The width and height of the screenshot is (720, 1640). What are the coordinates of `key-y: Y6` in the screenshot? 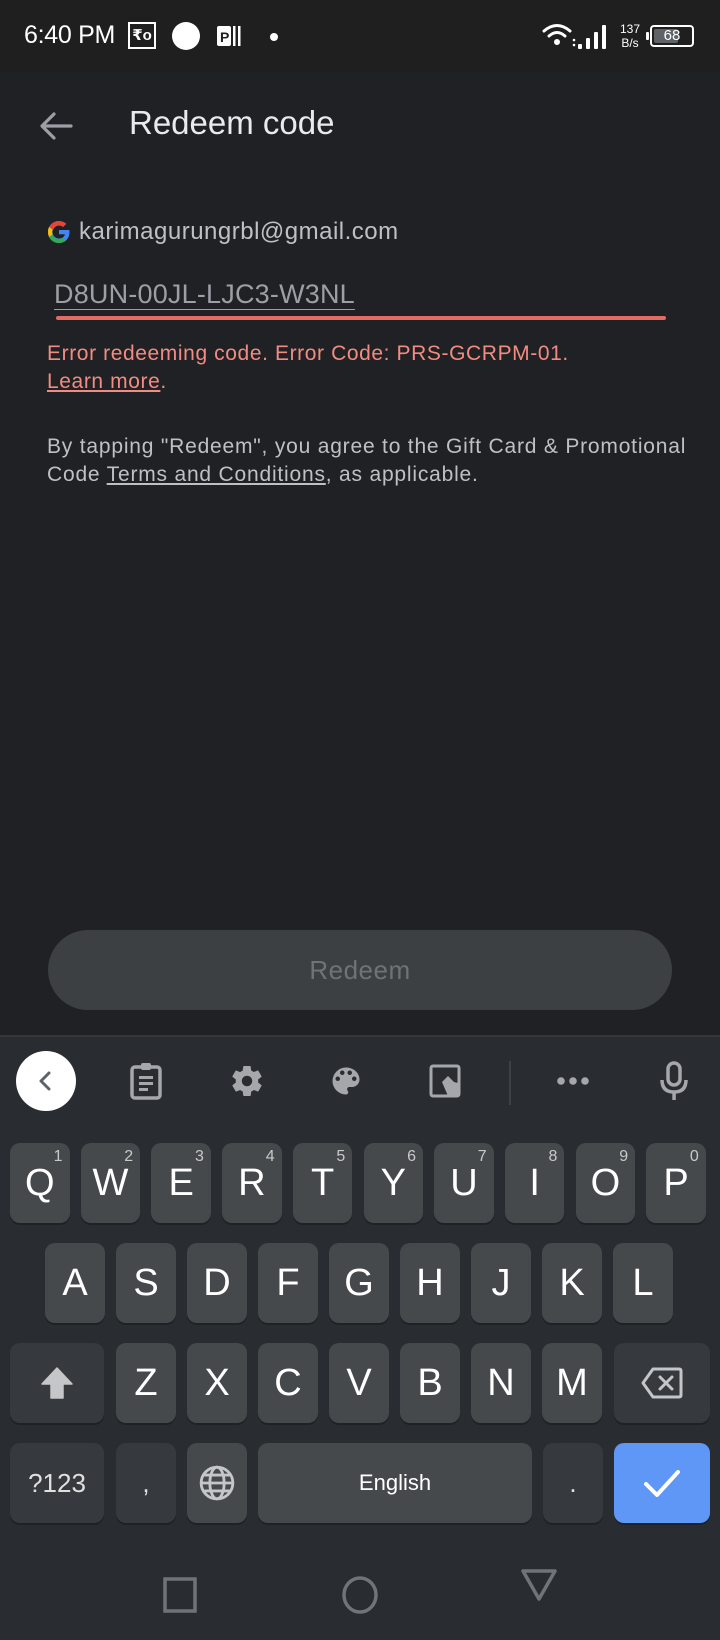 It's located at (393, 1183).